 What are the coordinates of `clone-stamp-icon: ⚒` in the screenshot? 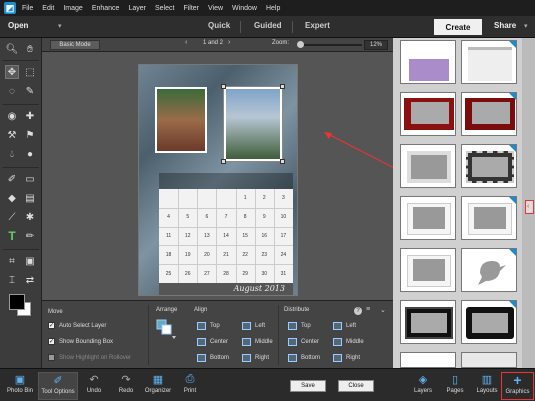 It's located at (12, 135).